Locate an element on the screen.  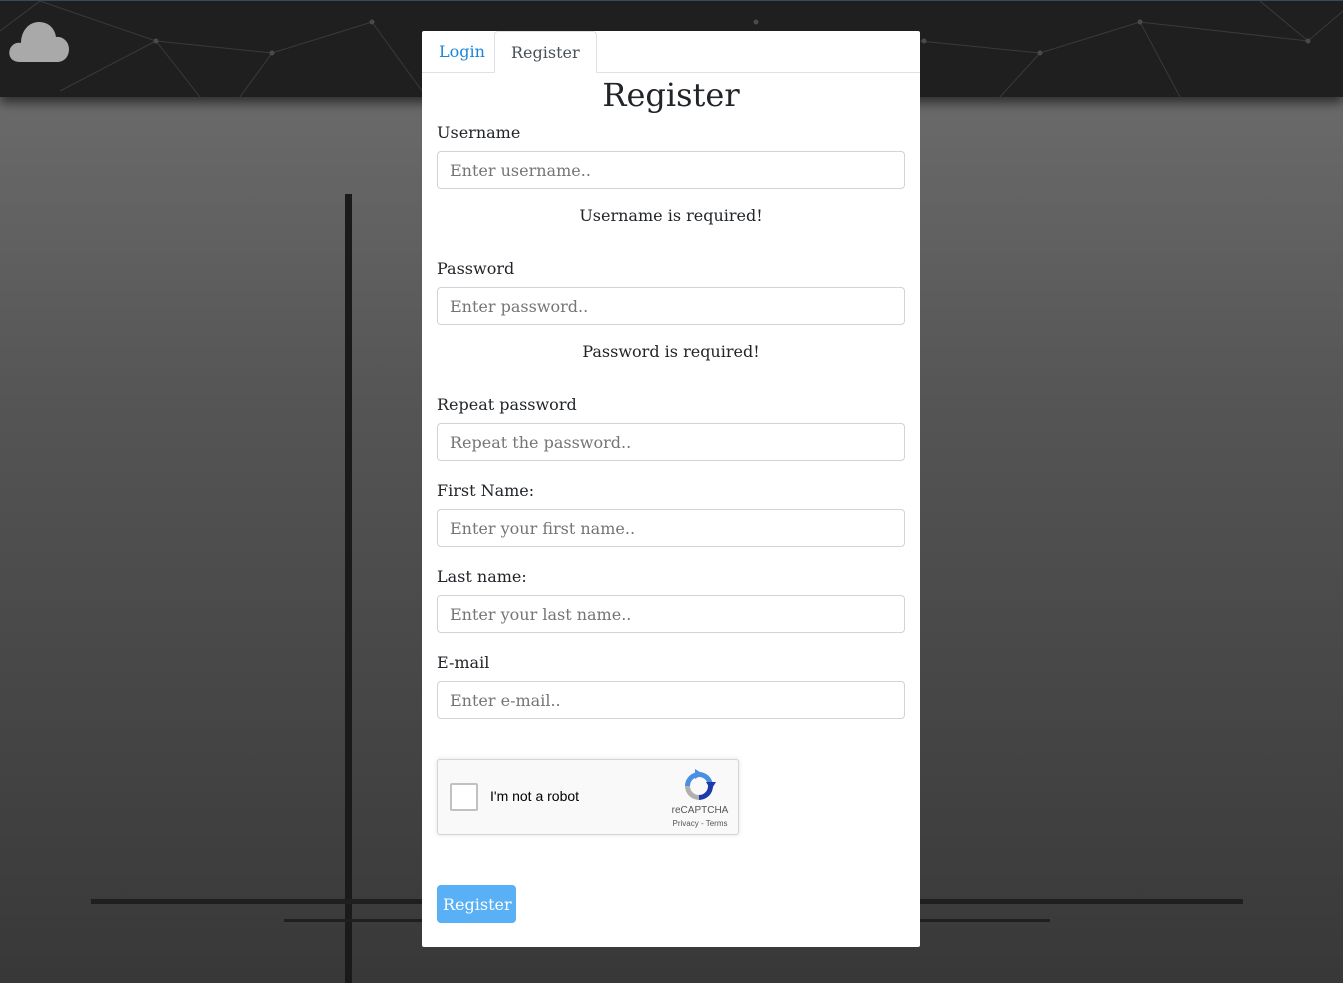
last-name-input is located at coordinates (671, 614).